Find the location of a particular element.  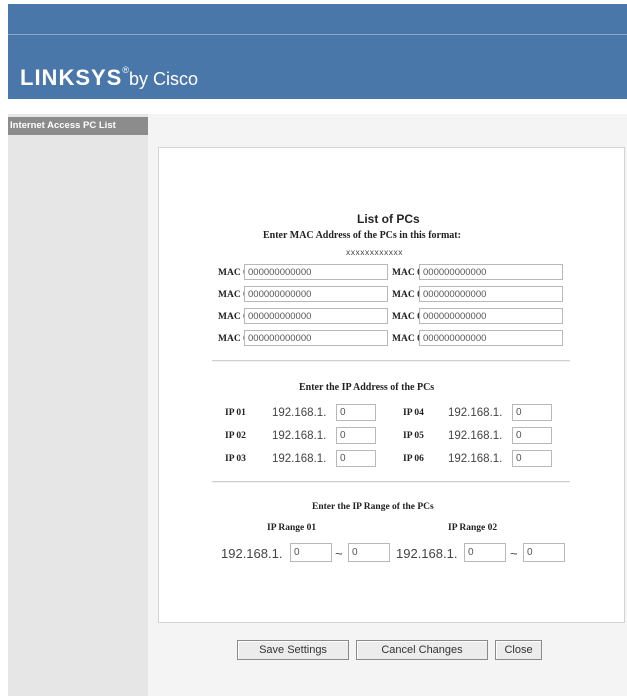

ip-05-input is located at coordinates (532, 435).